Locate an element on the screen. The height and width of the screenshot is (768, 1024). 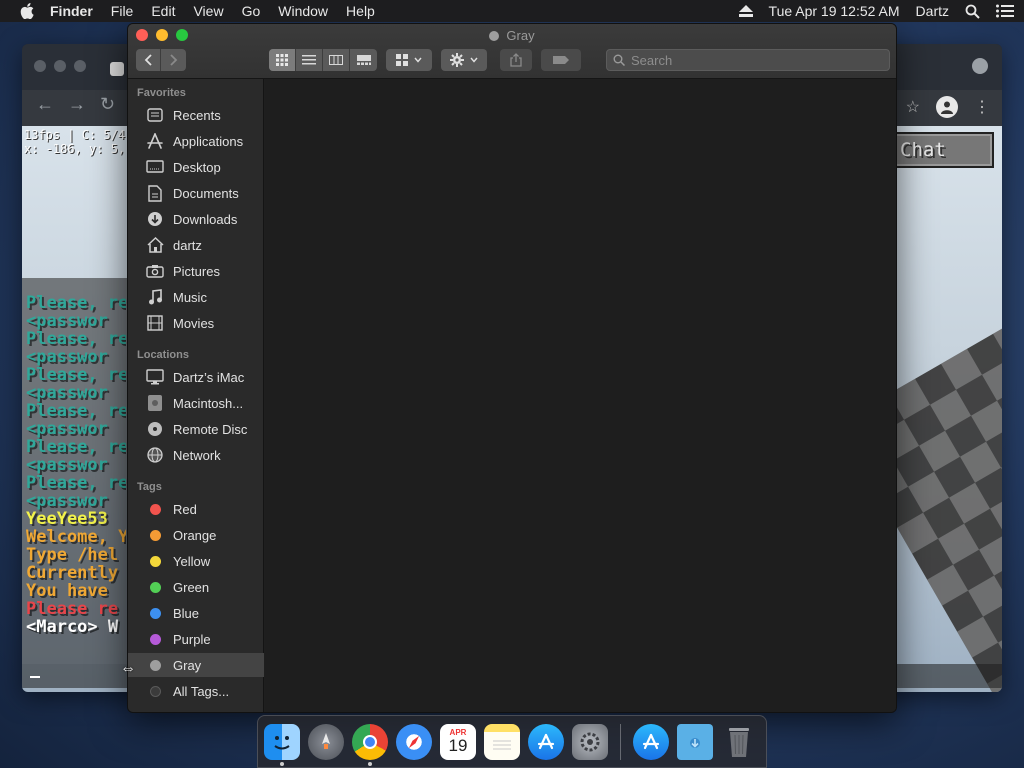
sidebar-item-blue: Blue is located at coordinates (196, 613).